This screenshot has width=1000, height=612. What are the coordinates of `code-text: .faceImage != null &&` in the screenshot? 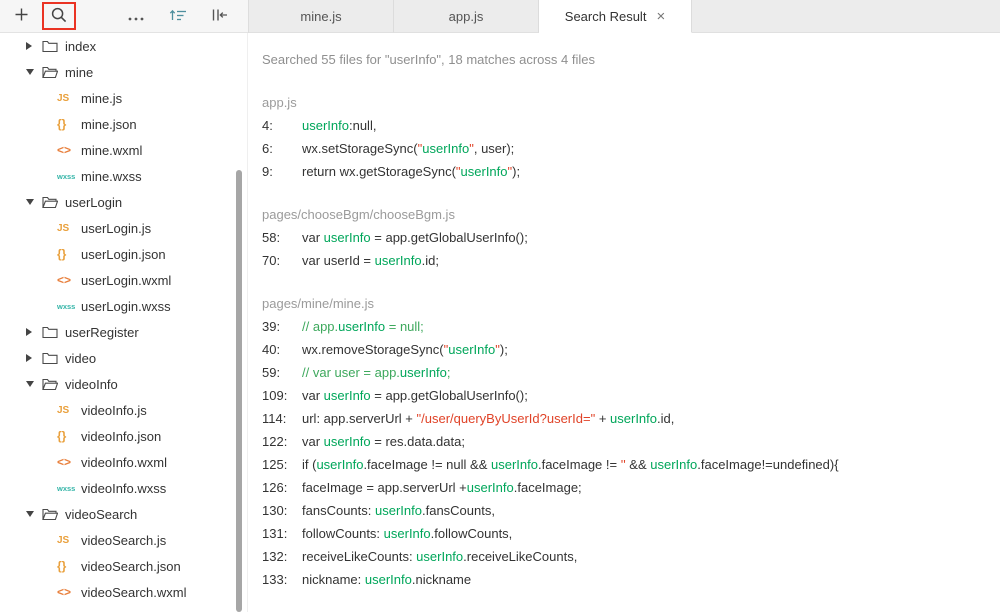 It's located at (427, 464).